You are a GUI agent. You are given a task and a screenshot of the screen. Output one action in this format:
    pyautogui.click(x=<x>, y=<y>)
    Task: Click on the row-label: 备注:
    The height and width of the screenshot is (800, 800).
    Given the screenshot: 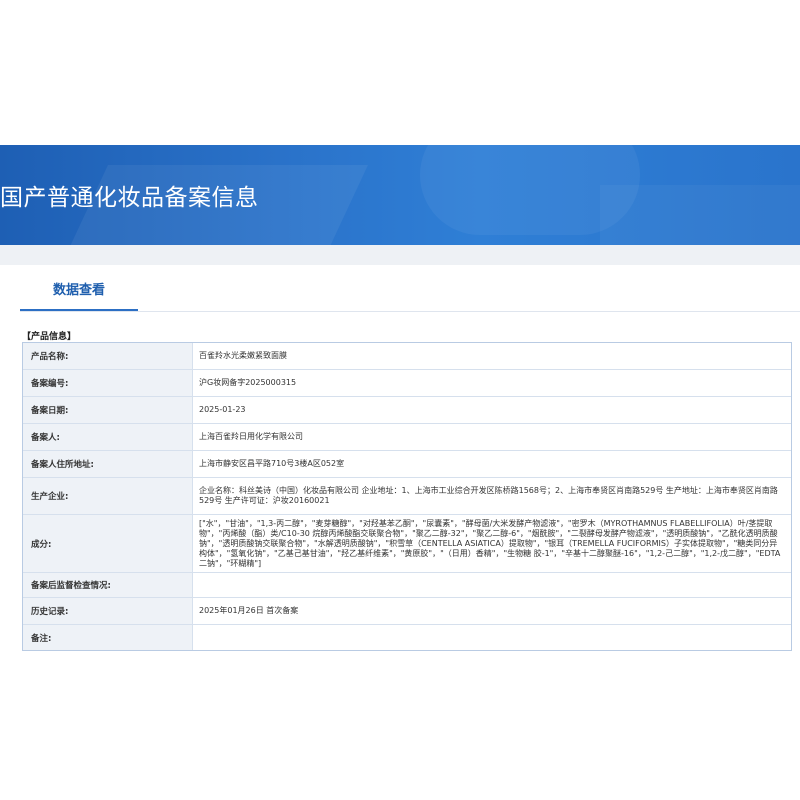 What is the action you would take?
    pyautogui.click(x=108, y=637)
    